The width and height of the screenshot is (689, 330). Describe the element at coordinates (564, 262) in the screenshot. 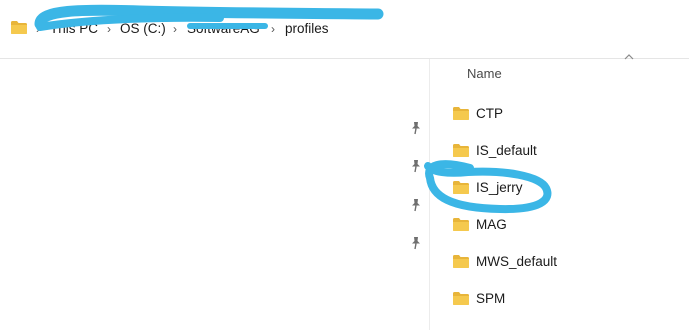

I see `list-item: MWS_default` at that location.